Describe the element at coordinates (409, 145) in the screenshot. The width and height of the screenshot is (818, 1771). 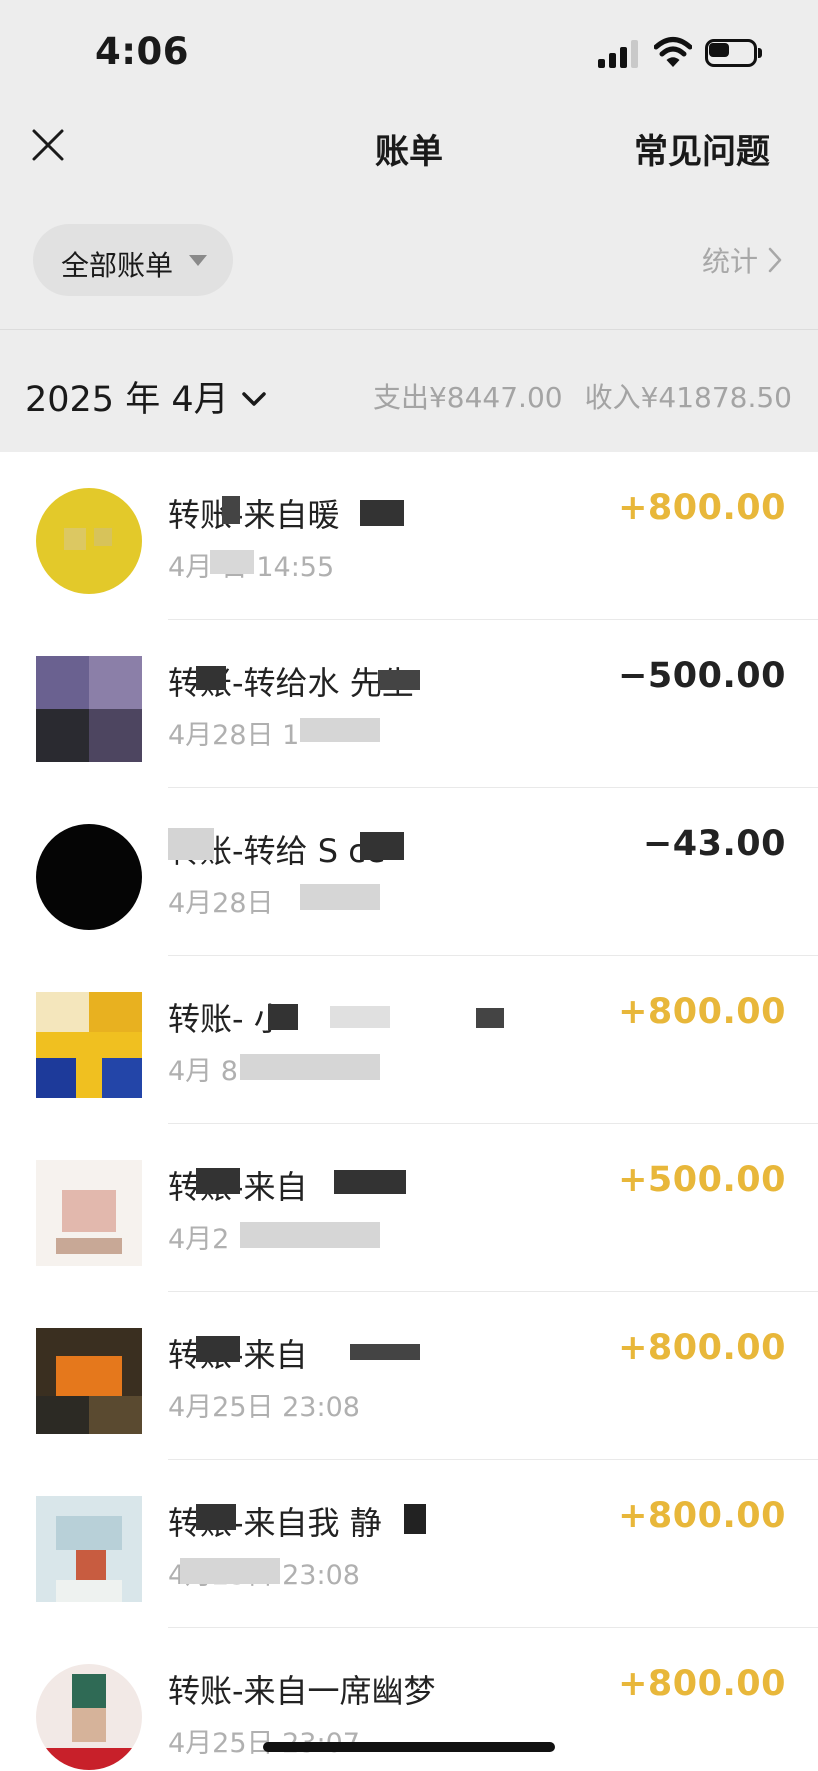
I see `nav-bar: 账单 常见问题` at that location.